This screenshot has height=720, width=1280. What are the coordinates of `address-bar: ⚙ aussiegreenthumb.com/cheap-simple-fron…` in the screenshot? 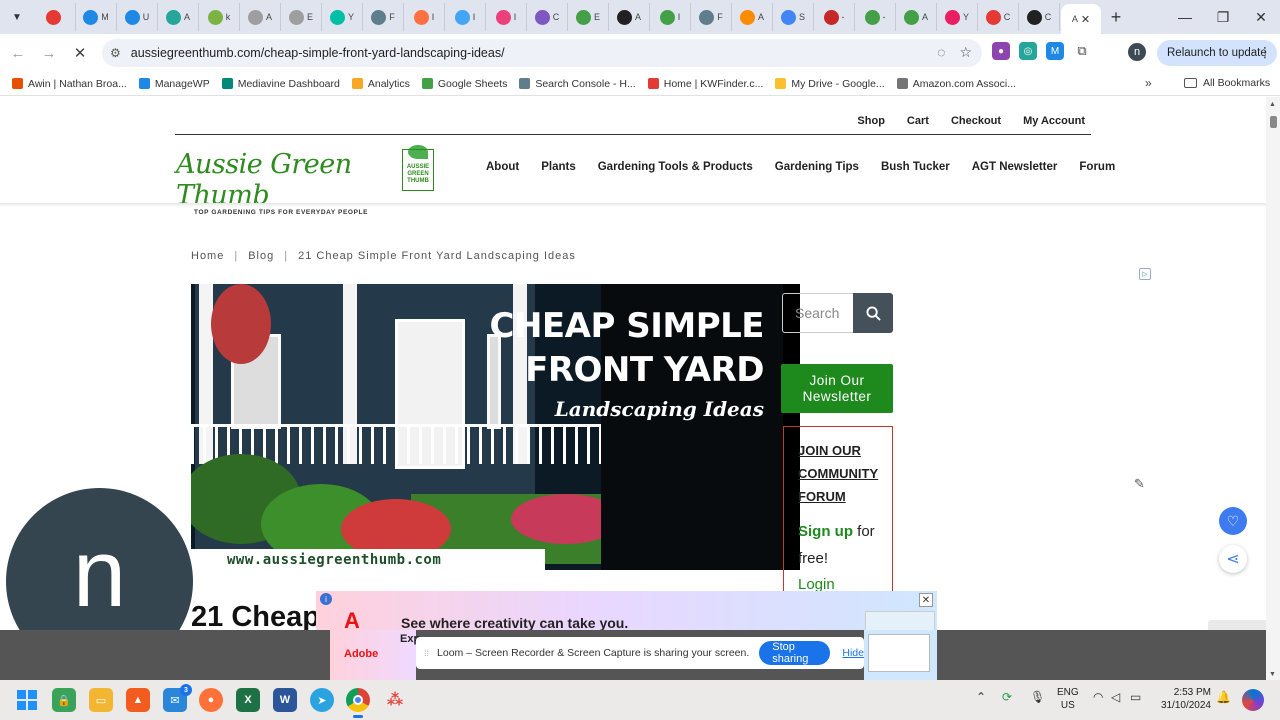 It's located at (542, 53).